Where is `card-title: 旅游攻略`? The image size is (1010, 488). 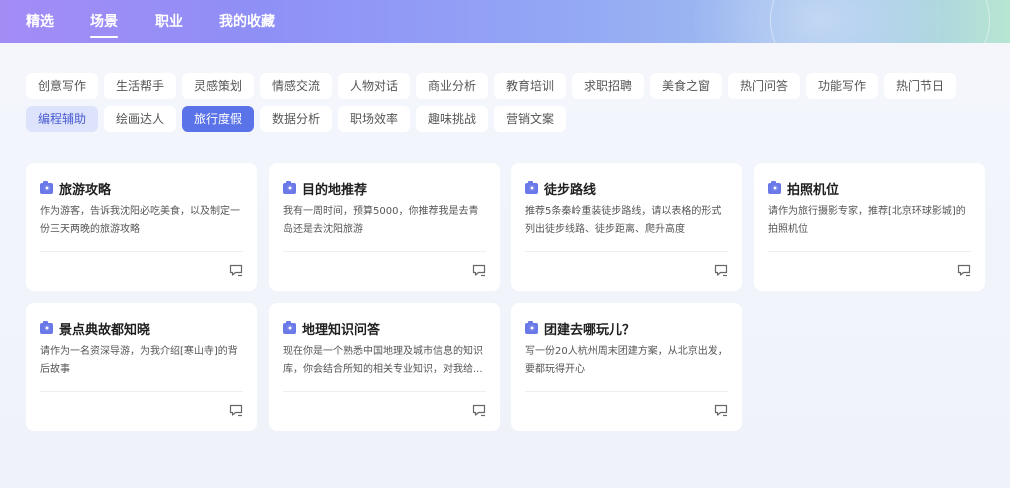 card-title: 旅游攻略 is located at coordinates (76, 188).